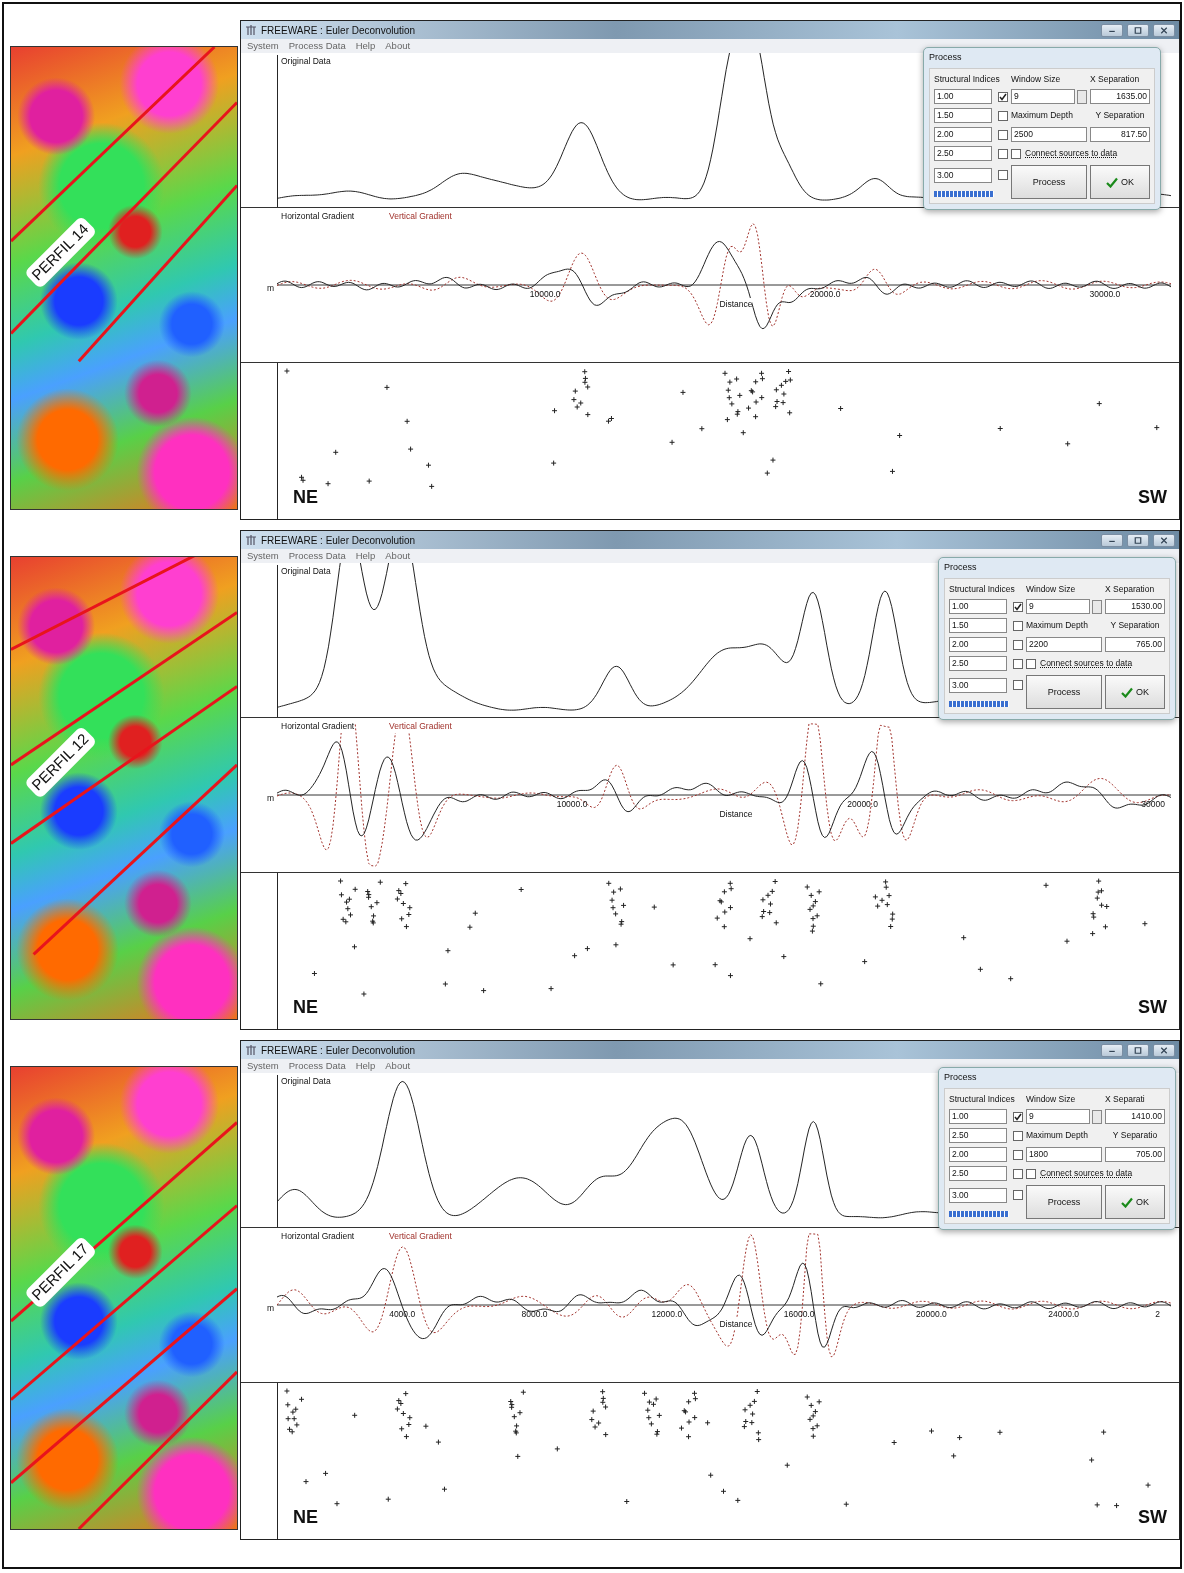 This screenshot has width=1184, height=1573. What do you see at coordinates (402, 1314) in the screenshot?
I see `x-tick-label: 4000.0` at bounding box center [402, 1314].